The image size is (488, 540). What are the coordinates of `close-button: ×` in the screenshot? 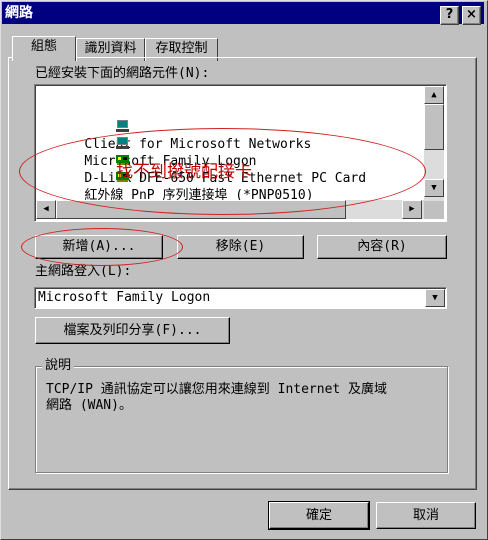 It's located at (471, 15).